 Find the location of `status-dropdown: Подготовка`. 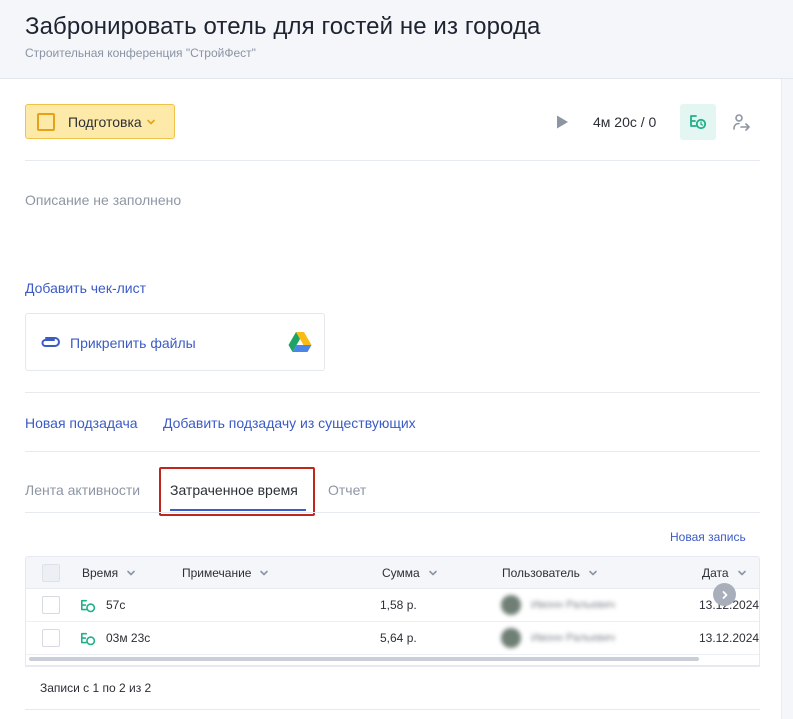

status-dropdown: Подготовка is located at coordinates (100, 121).